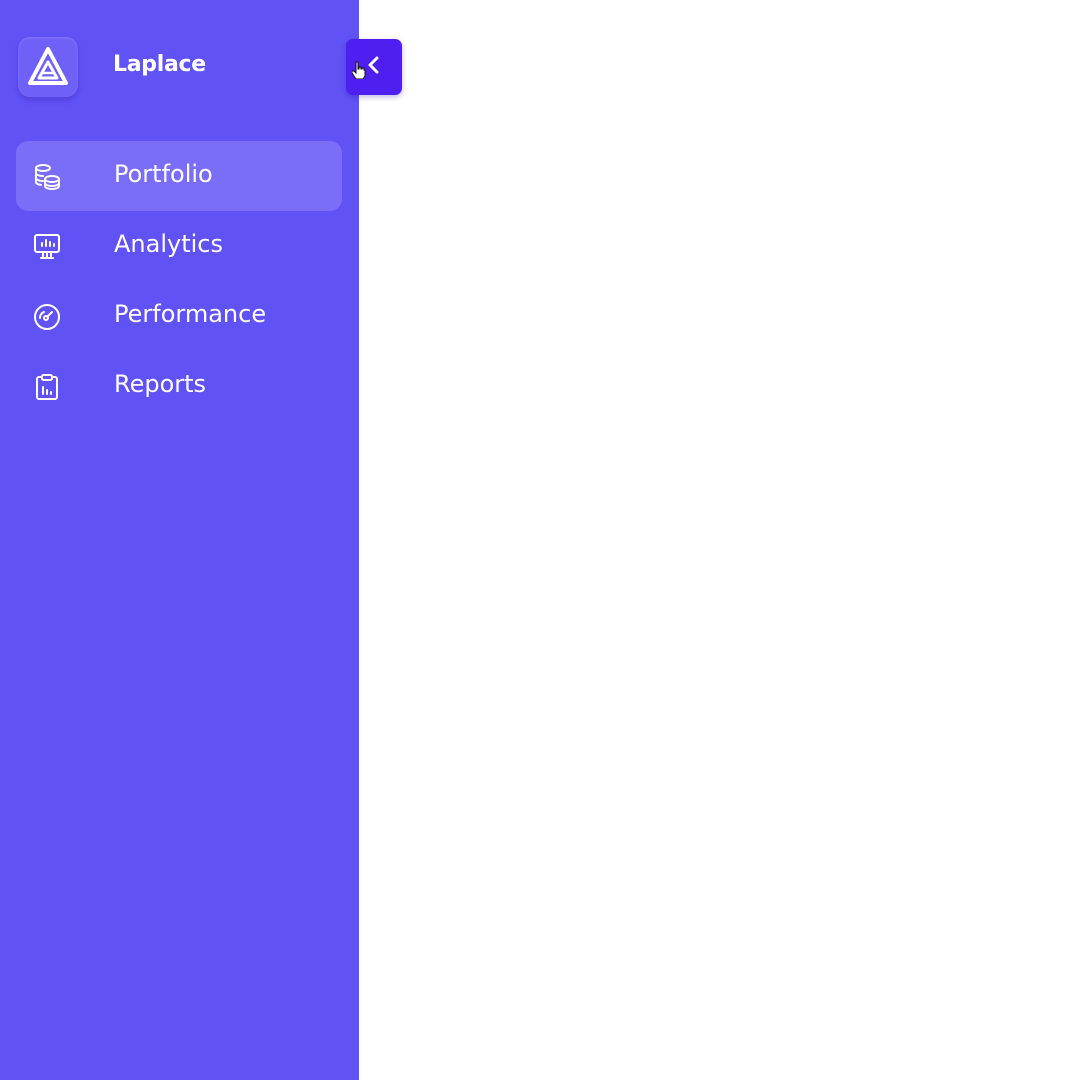  I want to click on clipboard-chart-icon, so click(47, 387).